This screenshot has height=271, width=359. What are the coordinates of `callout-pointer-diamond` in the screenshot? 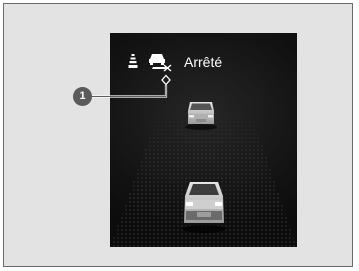 It's located at (166, 80).